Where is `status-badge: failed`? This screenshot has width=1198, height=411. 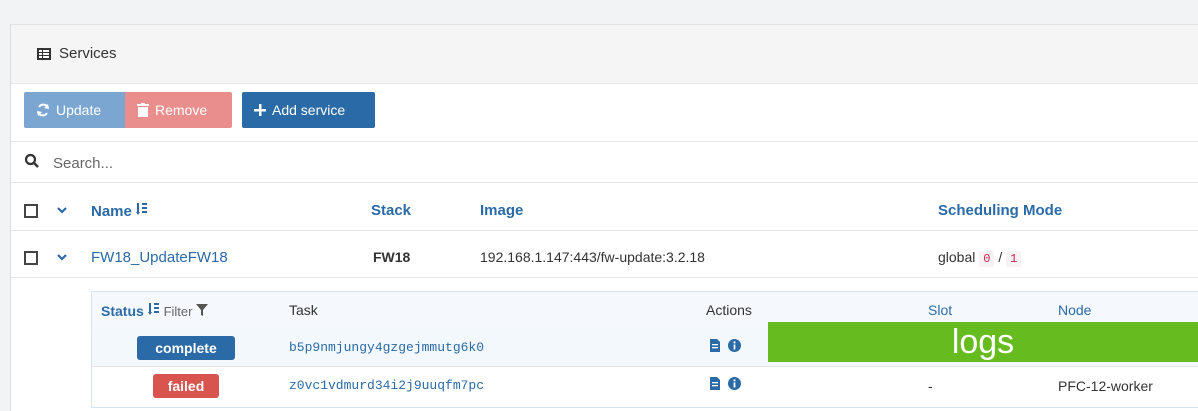 status-badge: failed is located at coordinates (186, 386).